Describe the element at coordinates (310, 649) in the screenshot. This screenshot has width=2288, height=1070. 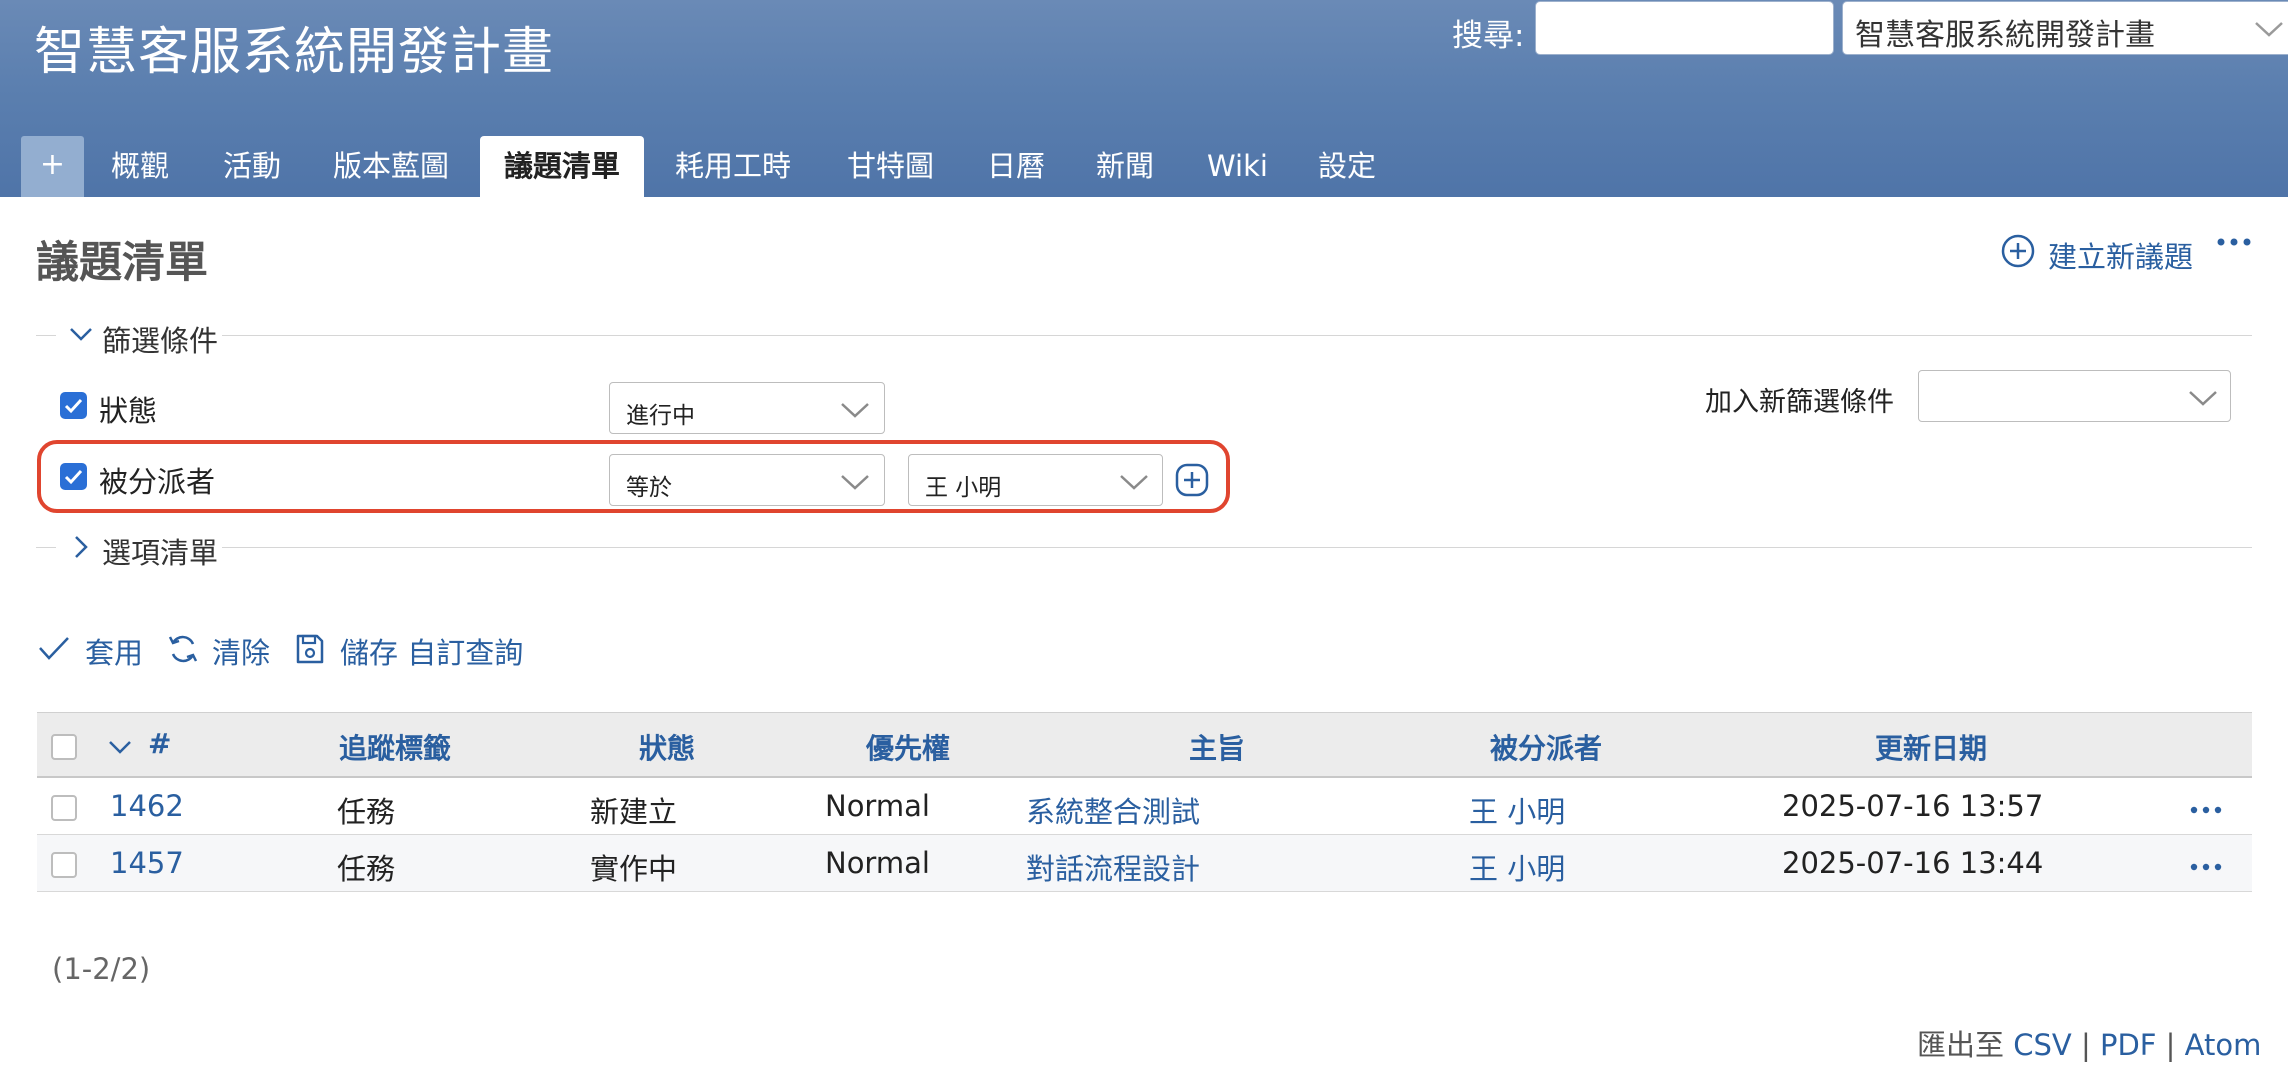
I see `save-icon` at that location.